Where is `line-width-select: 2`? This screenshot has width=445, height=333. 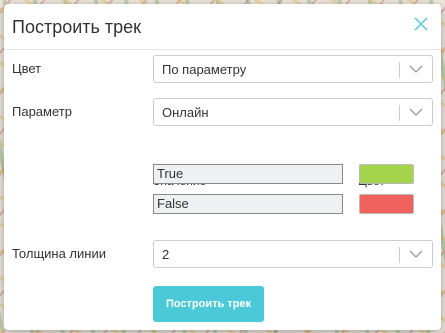 line-width-select: 2 is located at coordinates (293, 254).